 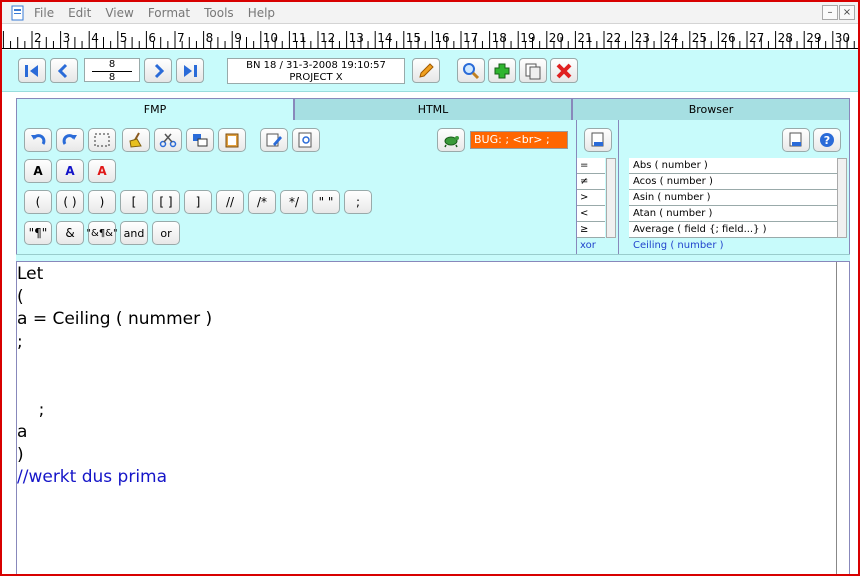 I want to click on menu-file: File, so click(x=44, y=13).